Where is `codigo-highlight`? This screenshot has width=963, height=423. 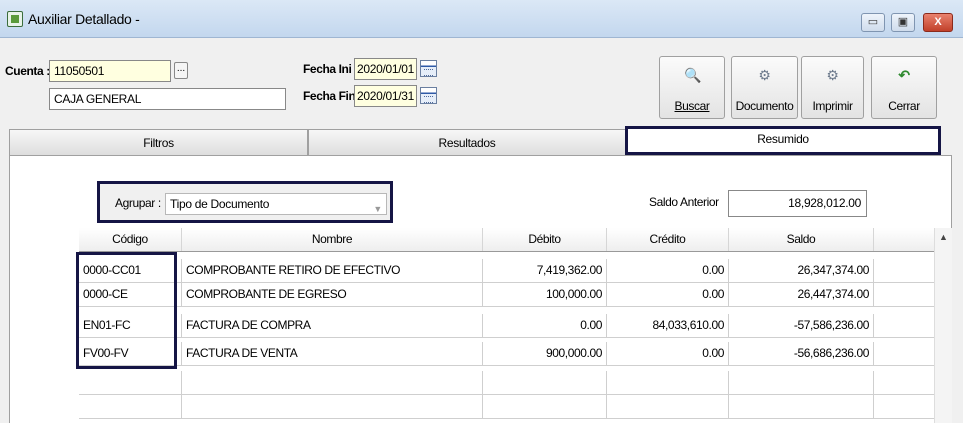
codigo-highlight is located at coordinates (126, 310).